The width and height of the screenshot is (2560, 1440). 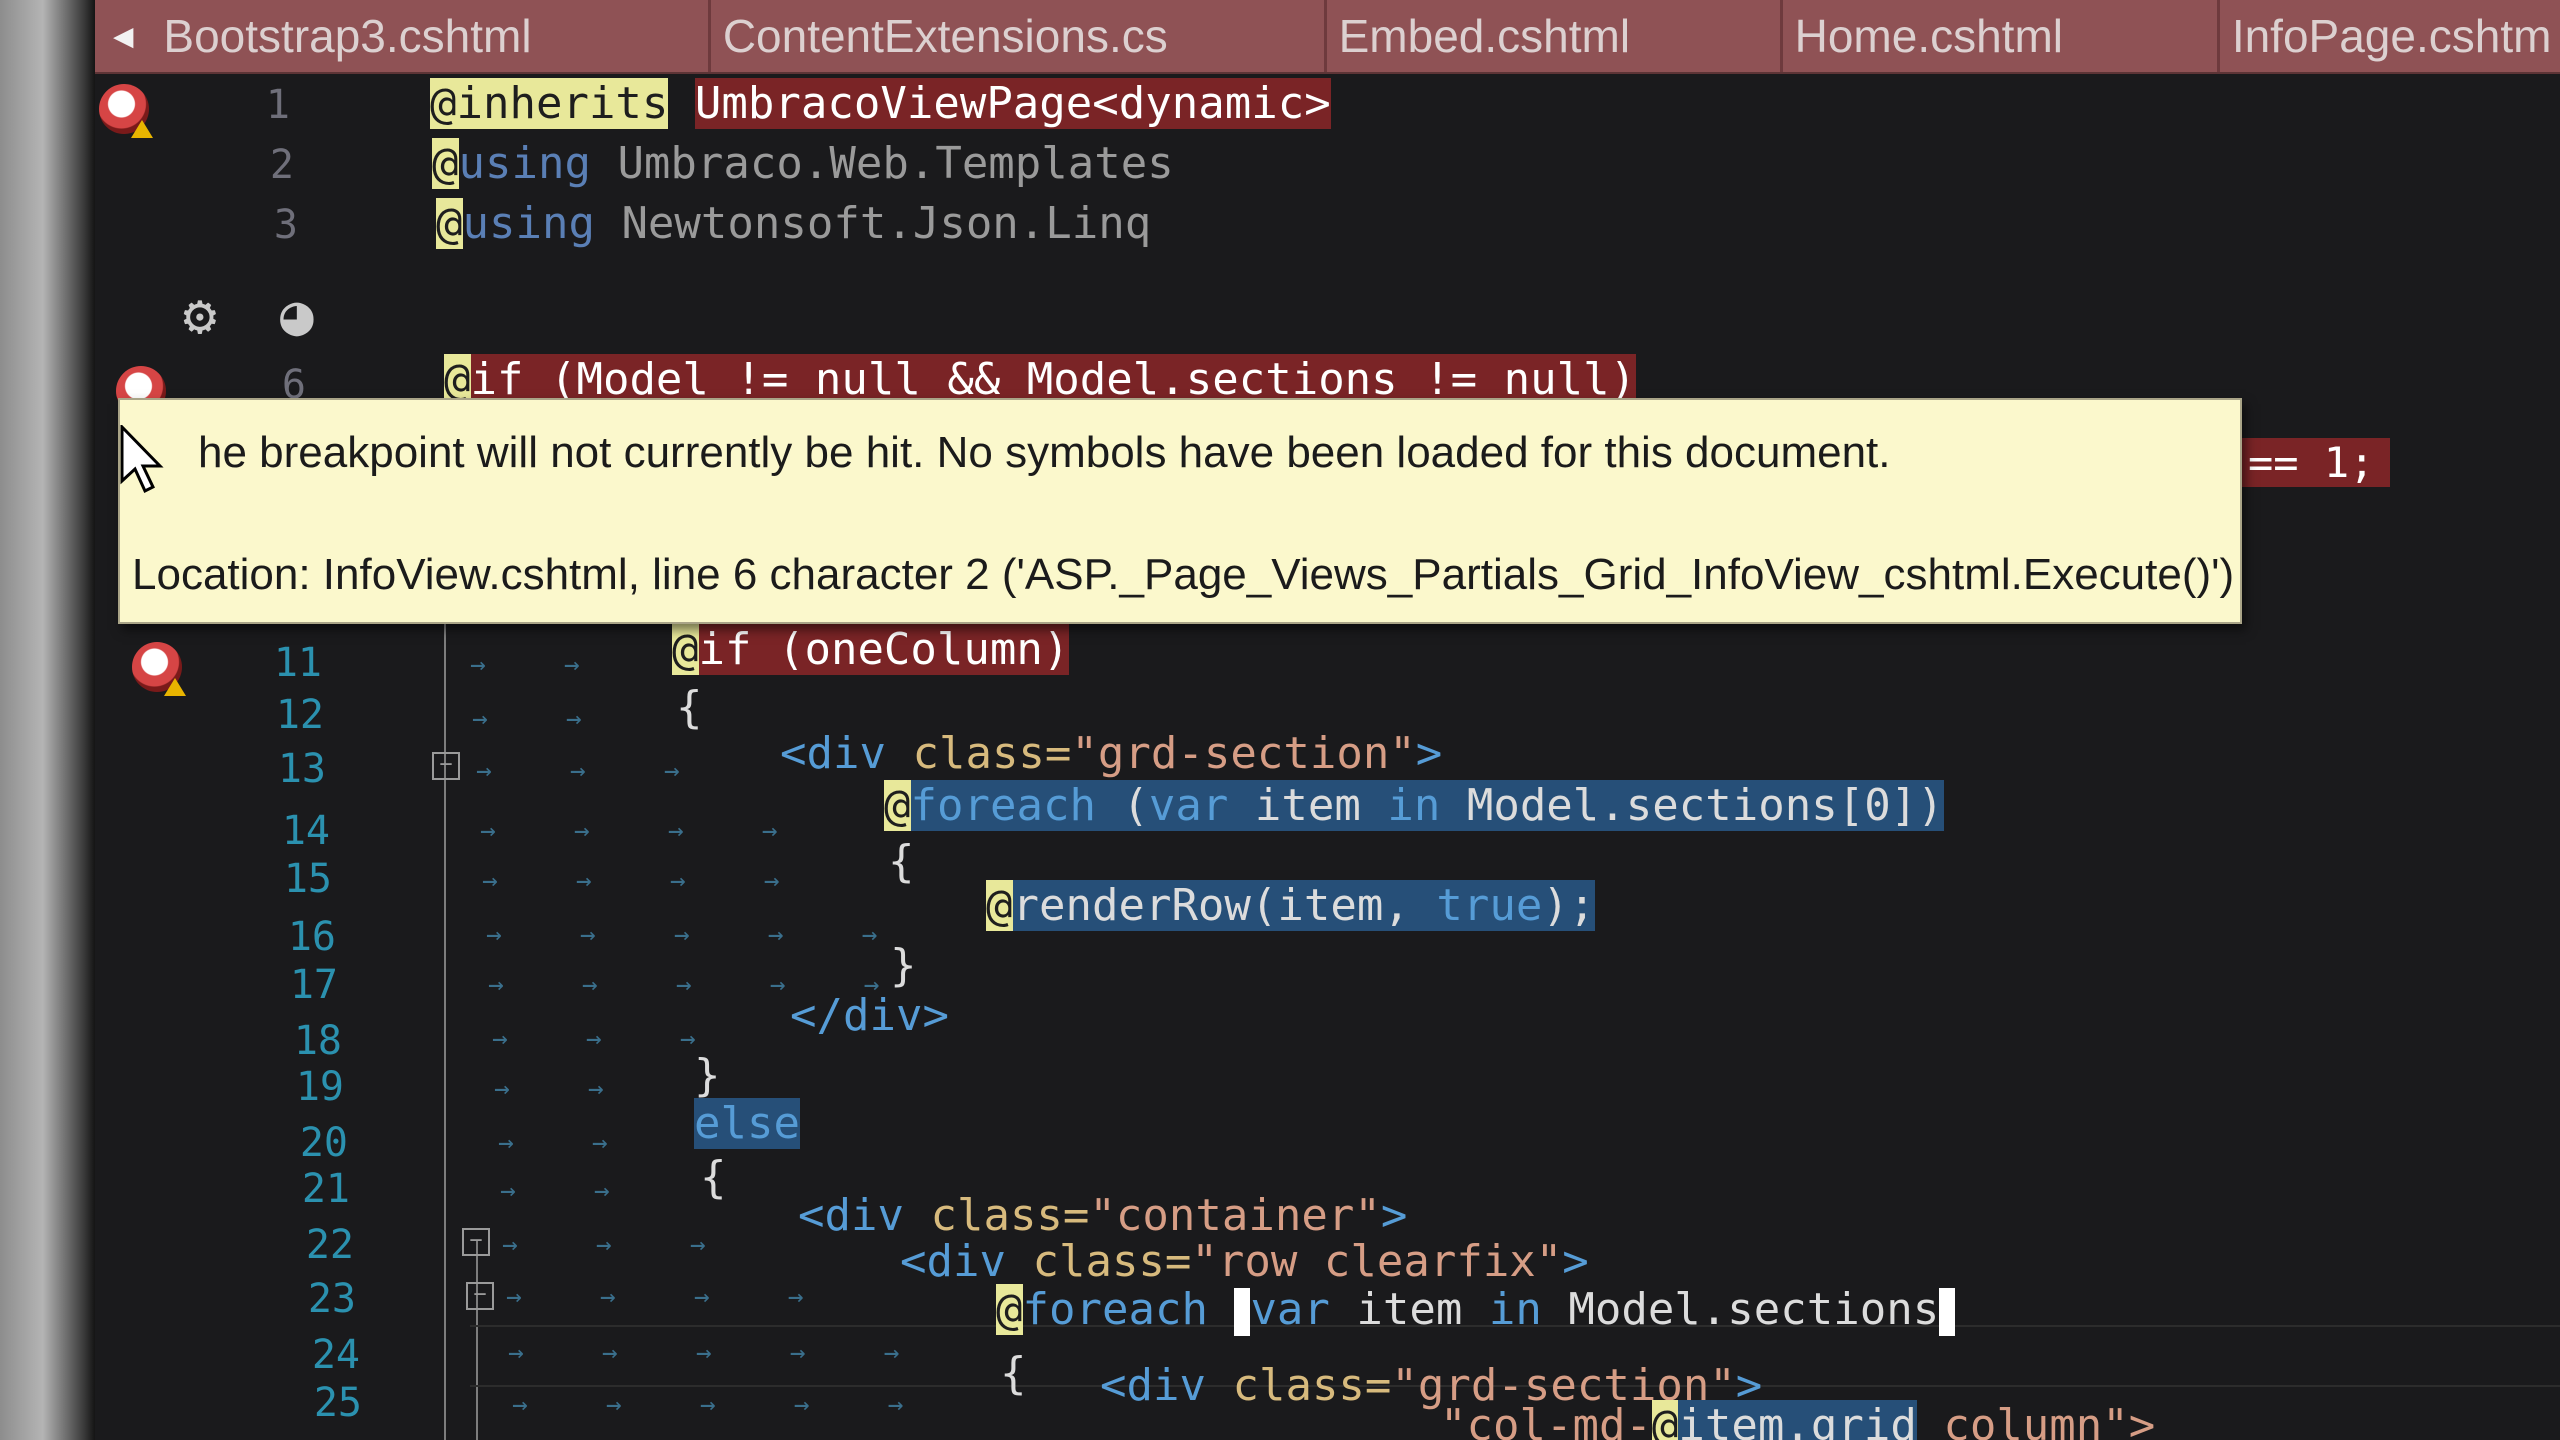 What do you see at coordinates (1947, 1312) in the screenshot?
I see `text-caret` at bounding box center [1947, 1312].